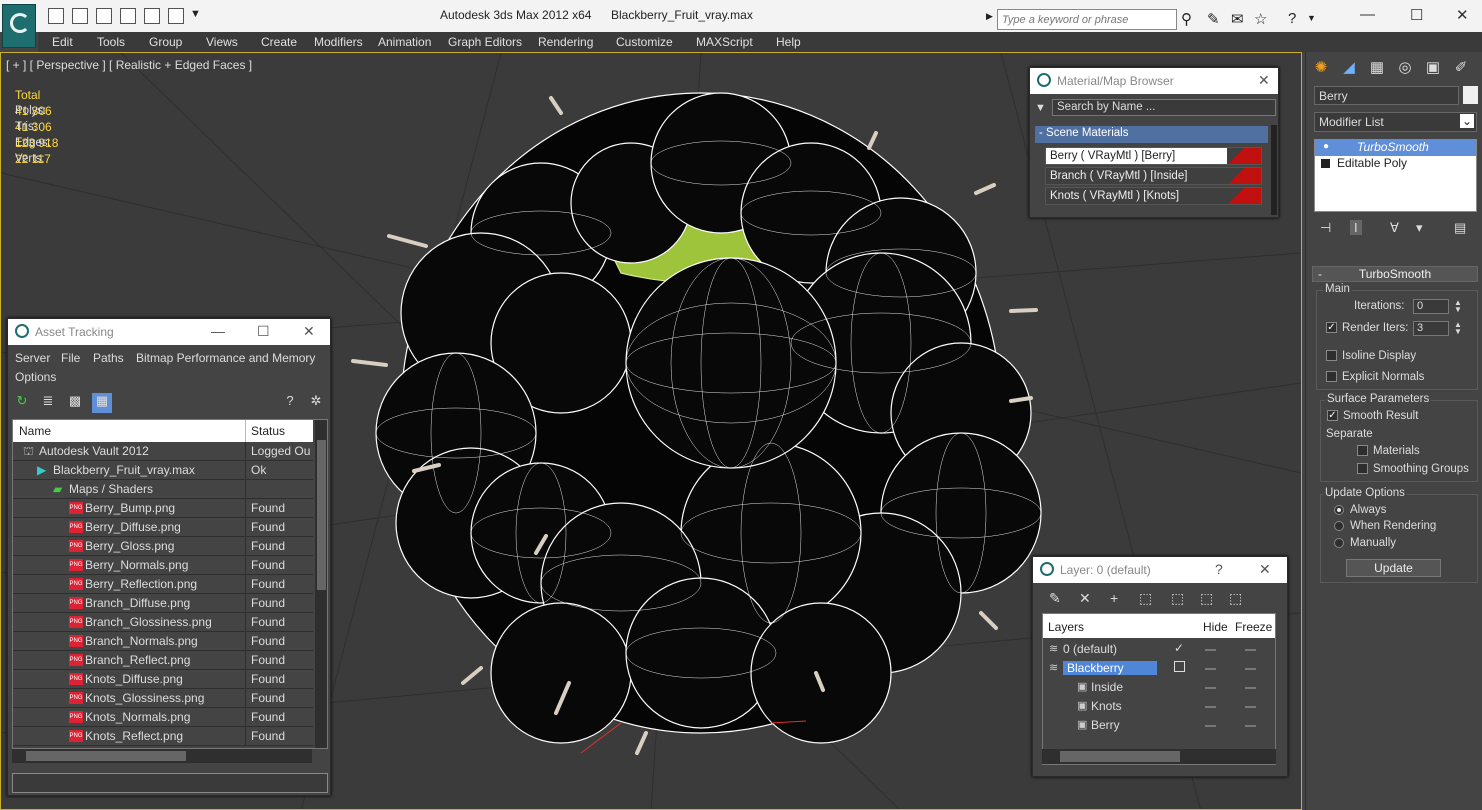 This screenshot has width=1482, height=810. What do you see at coordinates (1332, 415) in the screenshot?
I see `smooth-result-checkbox: ✓` at bounding box center [1332, 415].